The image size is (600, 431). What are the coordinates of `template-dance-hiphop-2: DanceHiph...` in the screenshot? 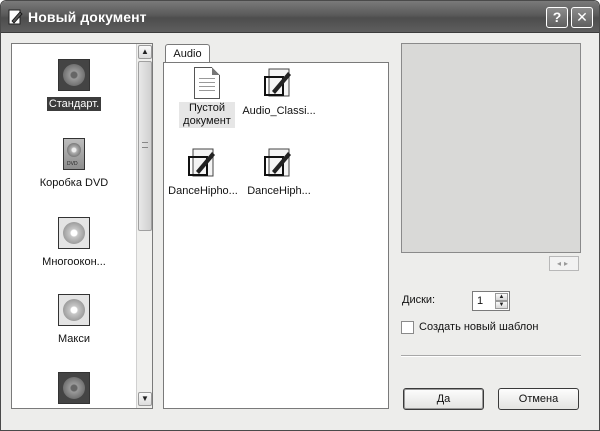 It's located at (279, 172).